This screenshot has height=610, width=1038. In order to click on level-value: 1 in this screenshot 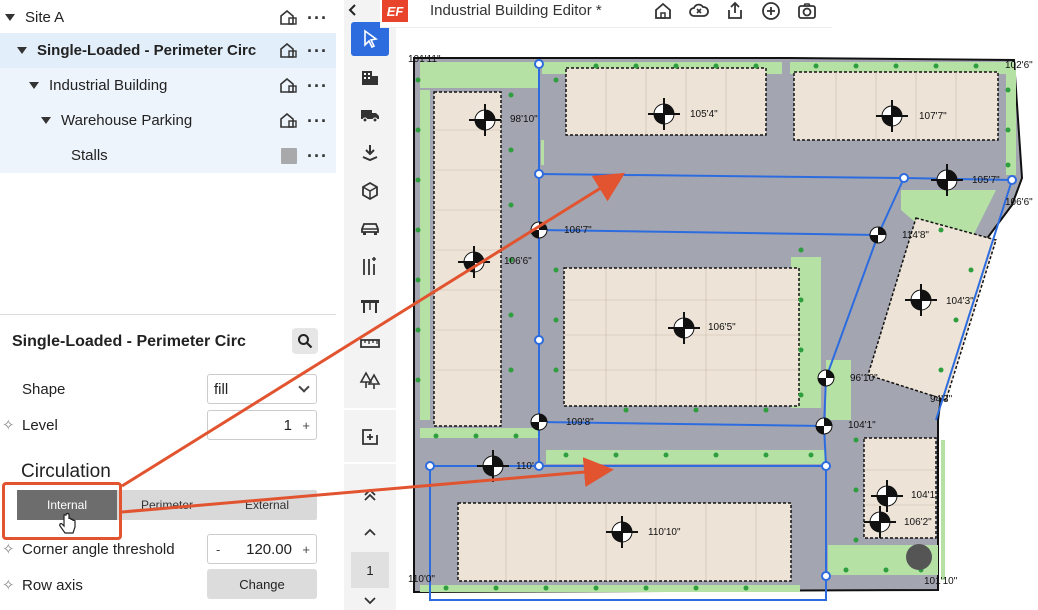, I will do `click(288, 425)`.